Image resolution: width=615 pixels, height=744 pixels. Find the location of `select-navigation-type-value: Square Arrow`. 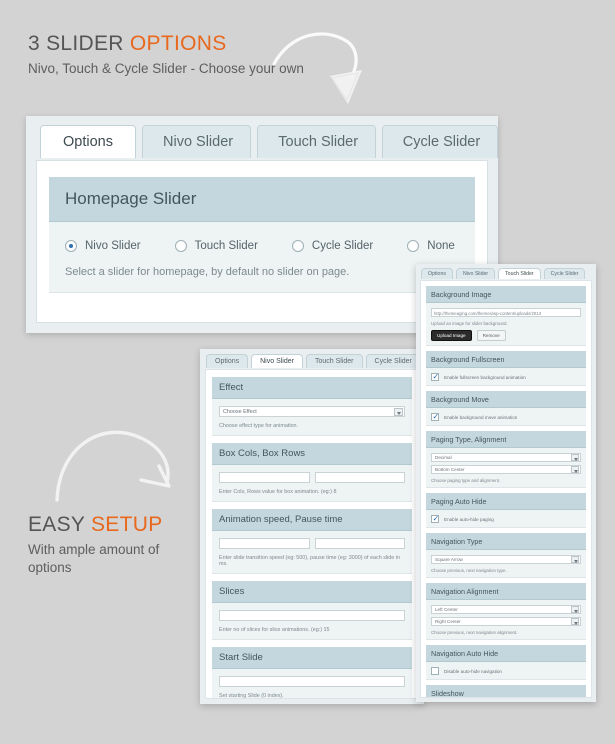

select-navigation-type-value: Square Arrow is located at coordinates (449, 559).